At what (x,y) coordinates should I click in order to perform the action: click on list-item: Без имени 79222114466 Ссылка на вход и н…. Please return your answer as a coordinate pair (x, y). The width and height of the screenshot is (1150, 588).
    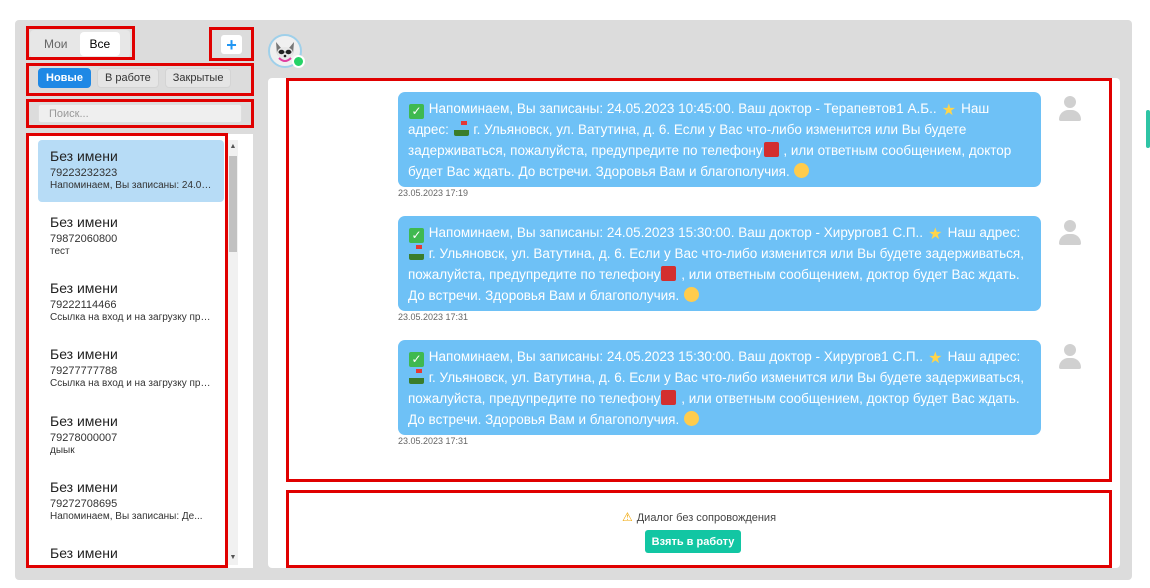
    Looking at the image, I should click on (131, 303).